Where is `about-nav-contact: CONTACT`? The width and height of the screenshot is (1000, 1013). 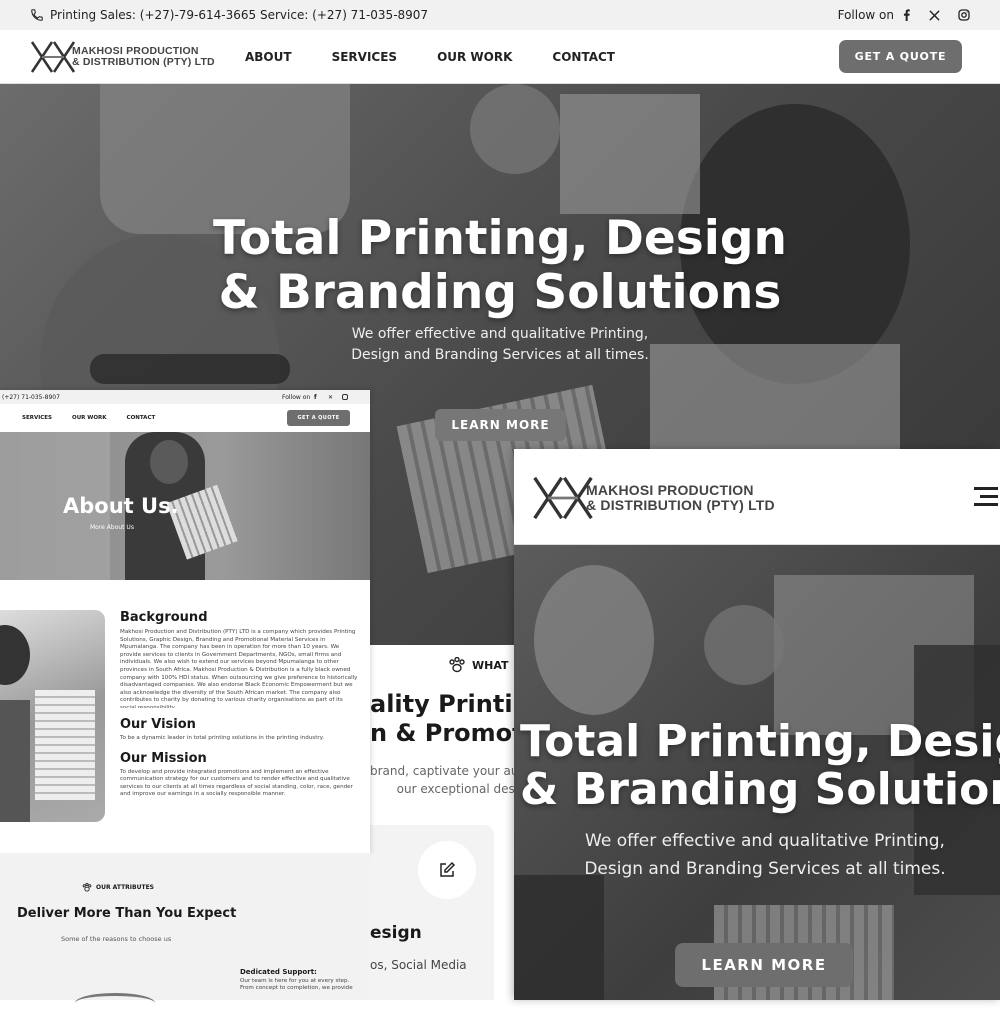 about-nav-contact: CONTACT is located at coordinates (141, 418).